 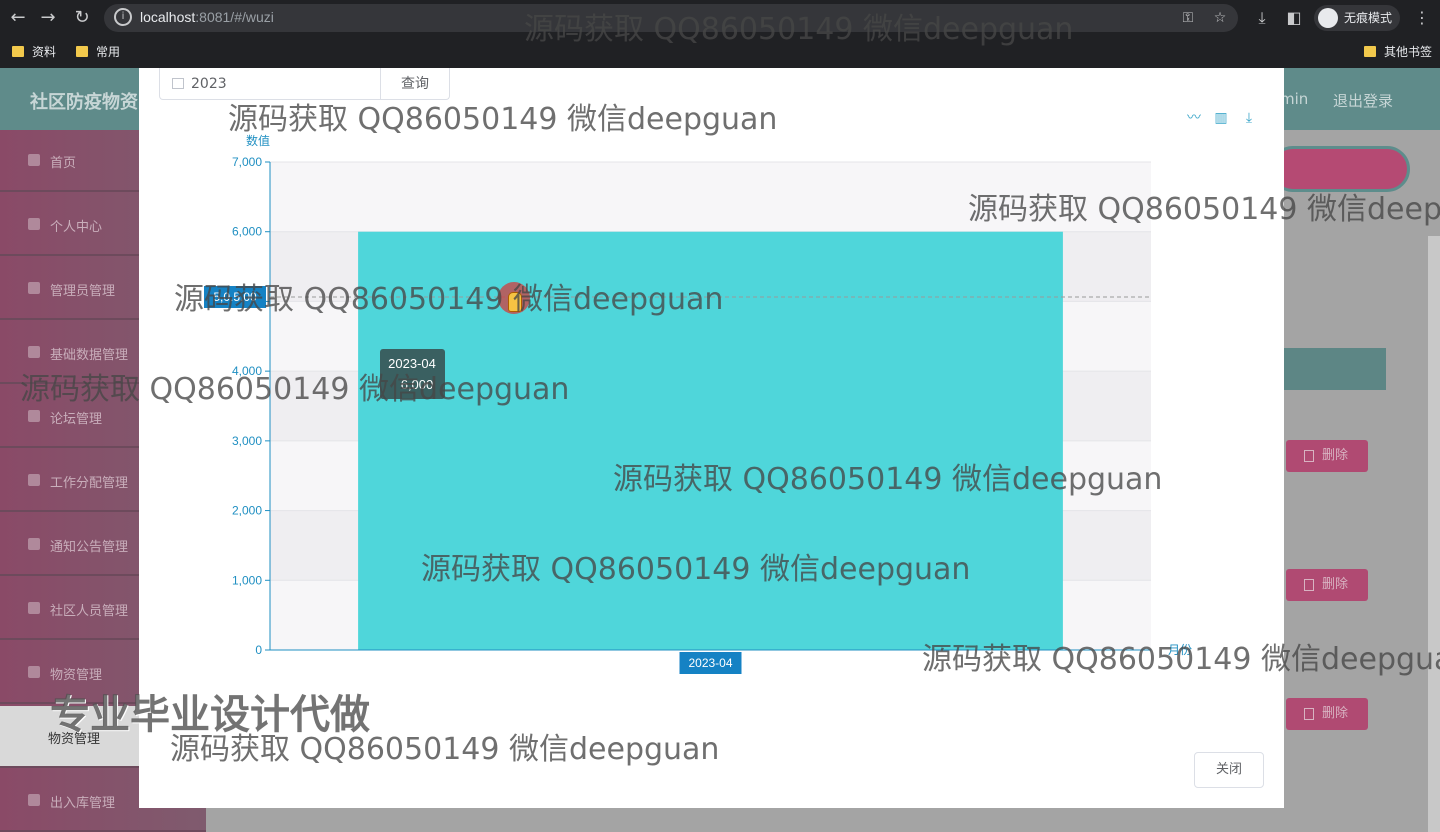 I want to click on bookmark-other: 其他书签, so click(x=1397, y=52).